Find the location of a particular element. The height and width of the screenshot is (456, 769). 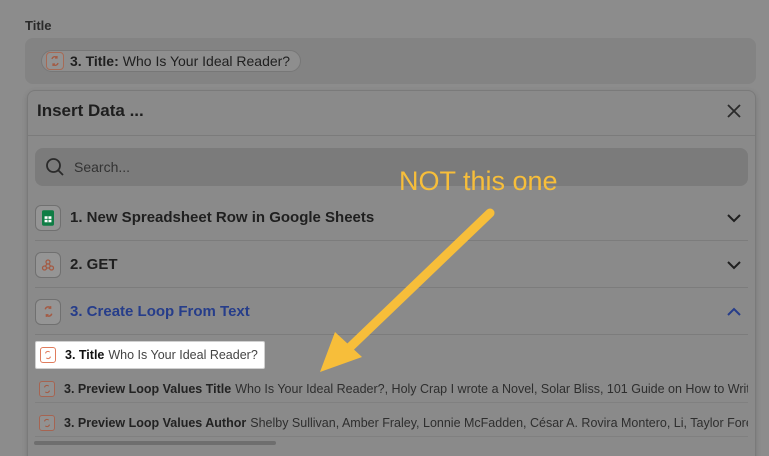

search-input is located at coordinates (374, 167).